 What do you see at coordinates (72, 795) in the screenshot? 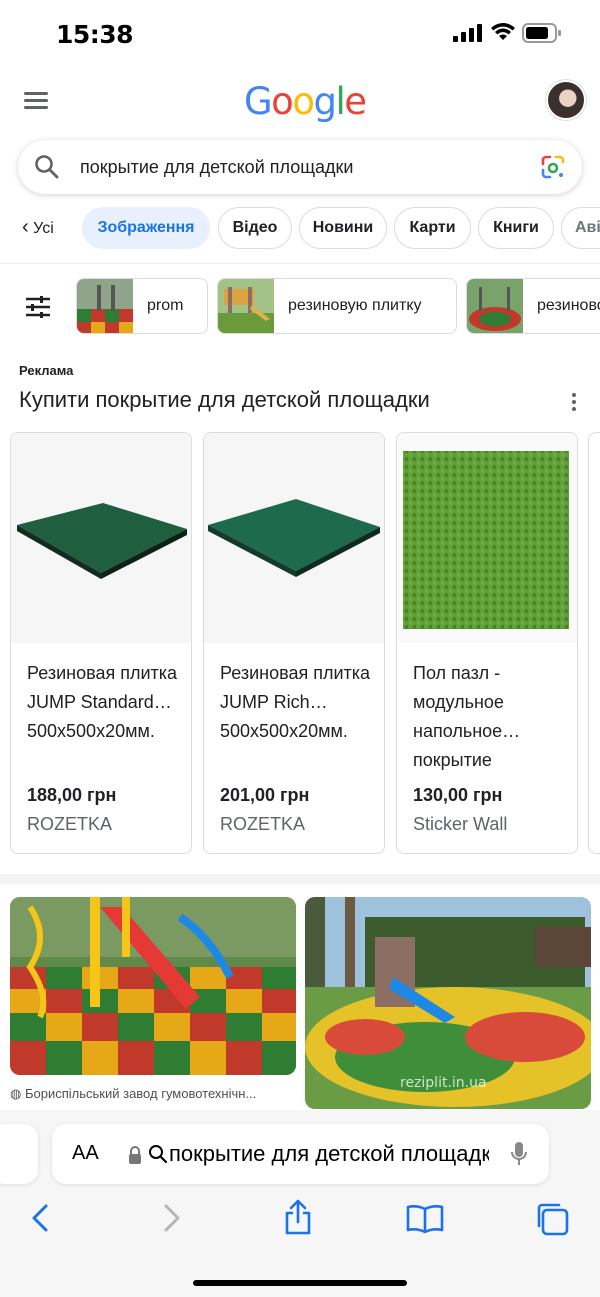
I see `product-price: 188,00 грн` at bounding box center [72, 795].